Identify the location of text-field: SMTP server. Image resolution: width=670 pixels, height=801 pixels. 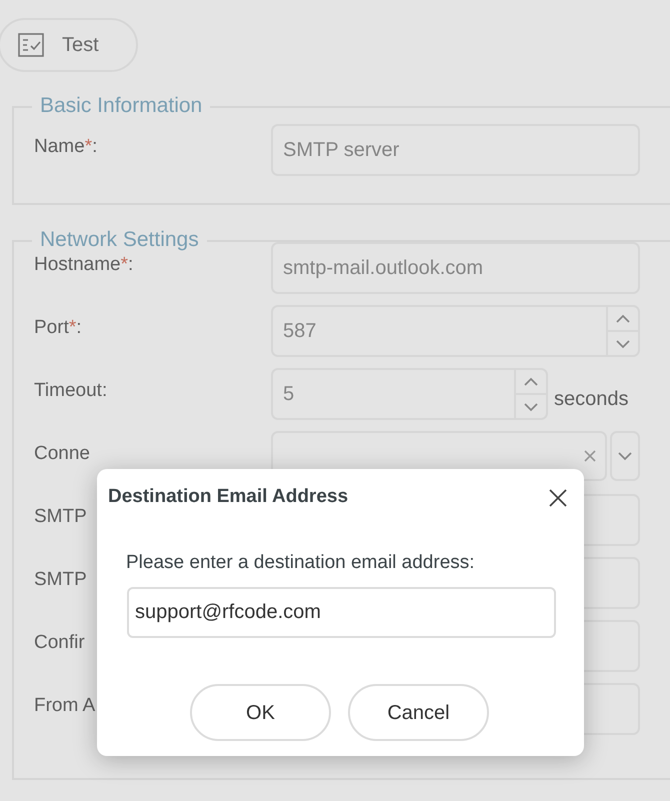
(455, 150).